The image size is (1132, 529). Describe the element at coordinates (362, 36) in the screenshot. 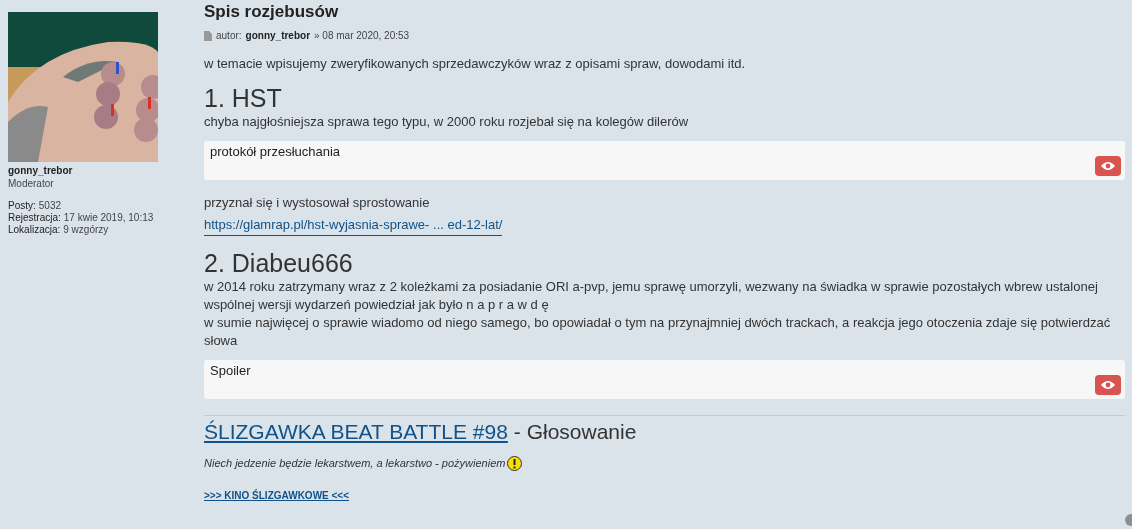

I see `post-date: » 08 mar 2020, 20:53` at that location.